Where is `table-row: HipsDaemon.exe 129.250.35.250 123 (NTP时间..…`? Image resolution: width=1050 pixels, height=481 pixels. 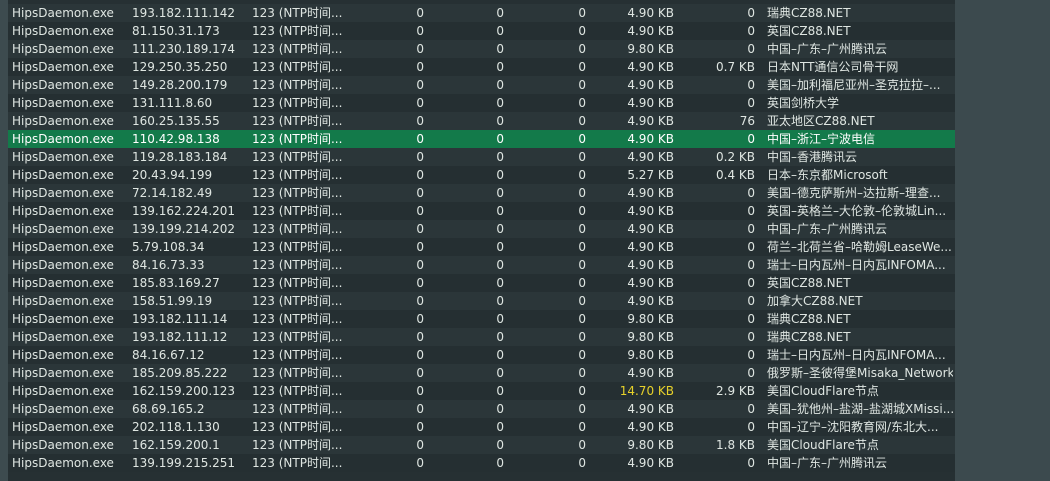 table-row: HipsDaemon.exe 129.250.35.250 123 (NTP时间..… is located at coordinates (481, 67).